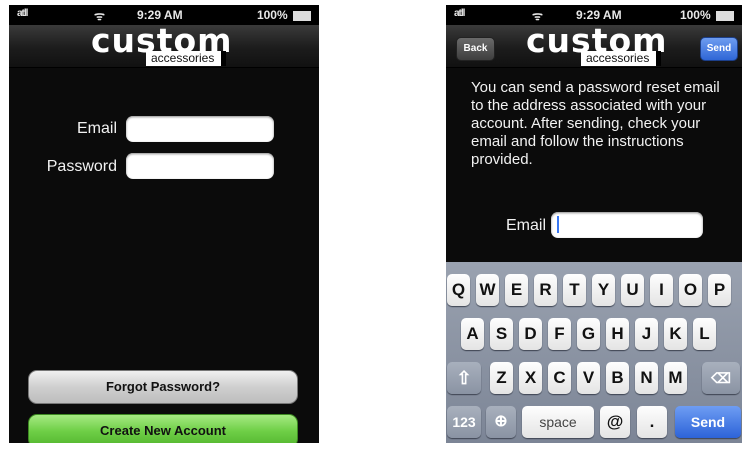 The height and width of the screenshot is (466, 742). Describe the element at coordinates (588, 334) in the screenshot. I see `key-g: G` at that location.